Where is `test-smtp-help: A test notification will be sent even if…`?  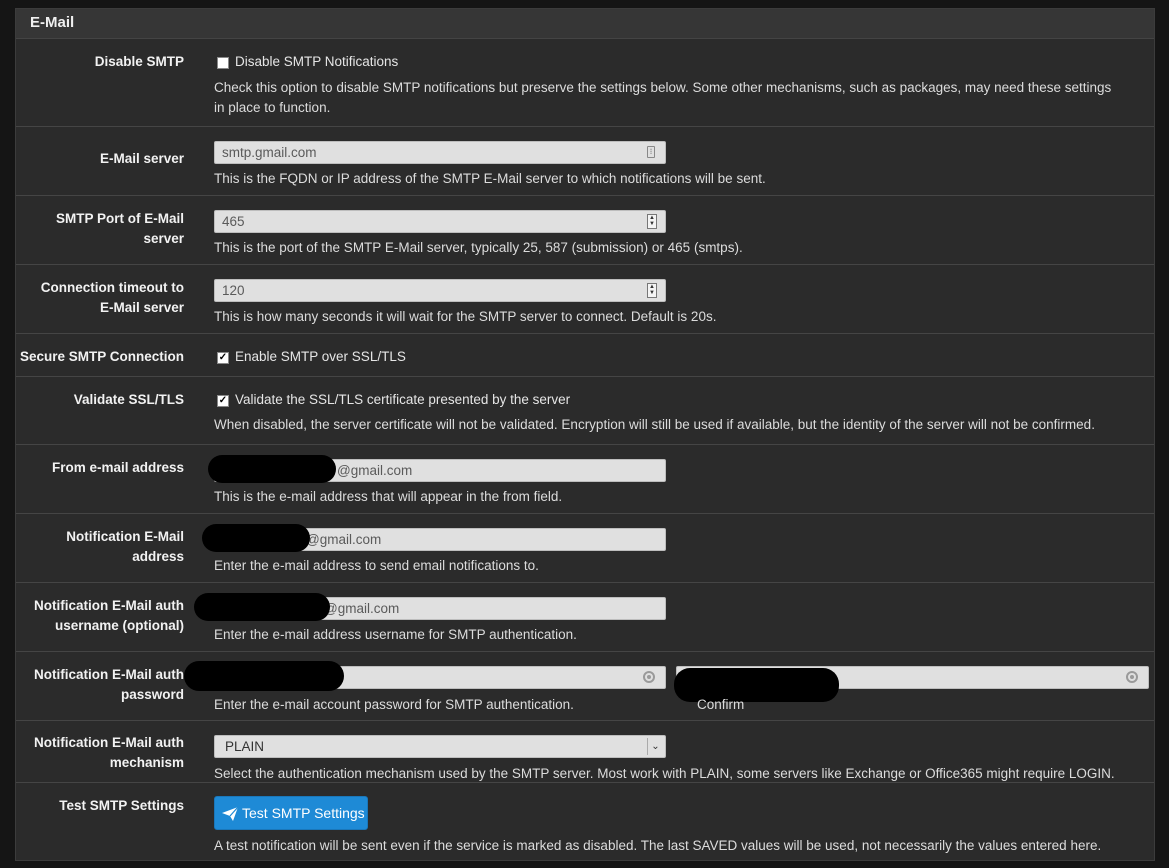 test-smtp-help: A test notification will be sent even if… is located at coordinates (658, 845).